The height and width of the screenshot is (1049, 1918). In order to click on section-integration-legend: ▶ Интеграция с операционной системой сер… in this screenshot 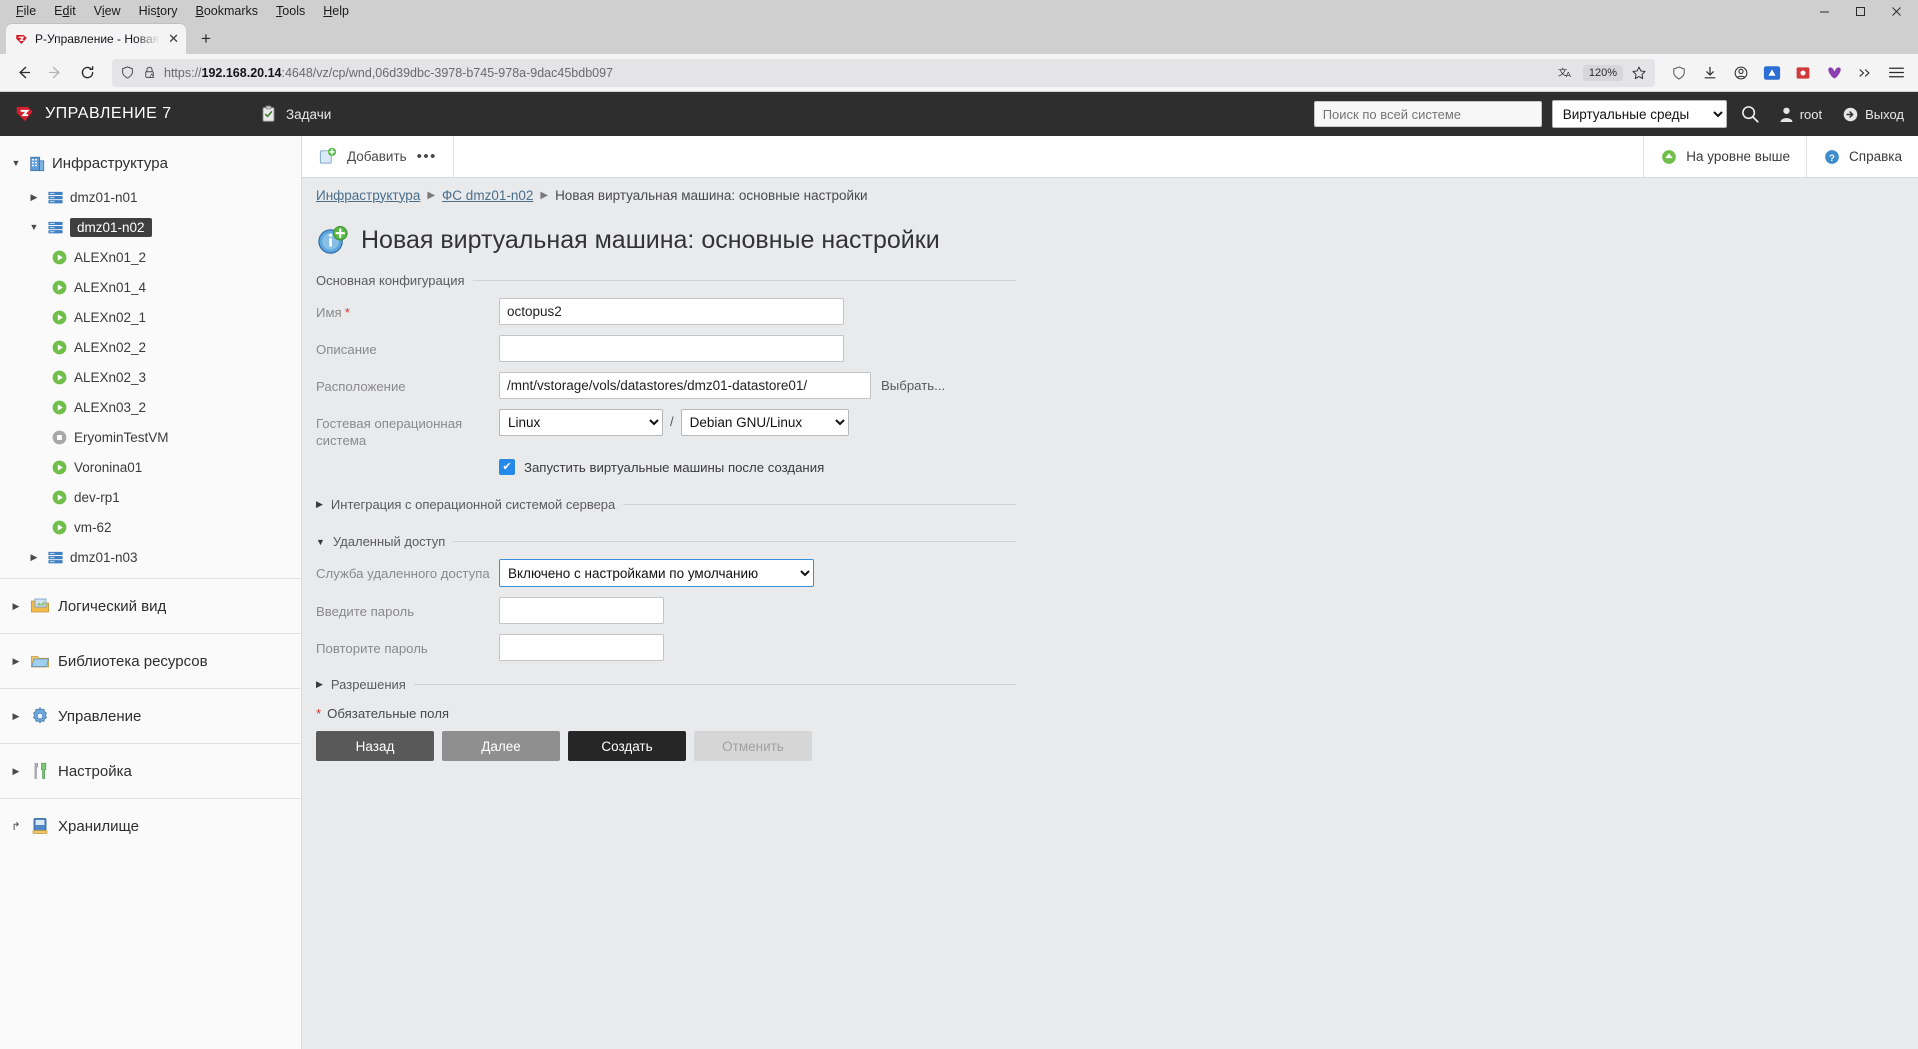, I will do `click(666, 504)`.